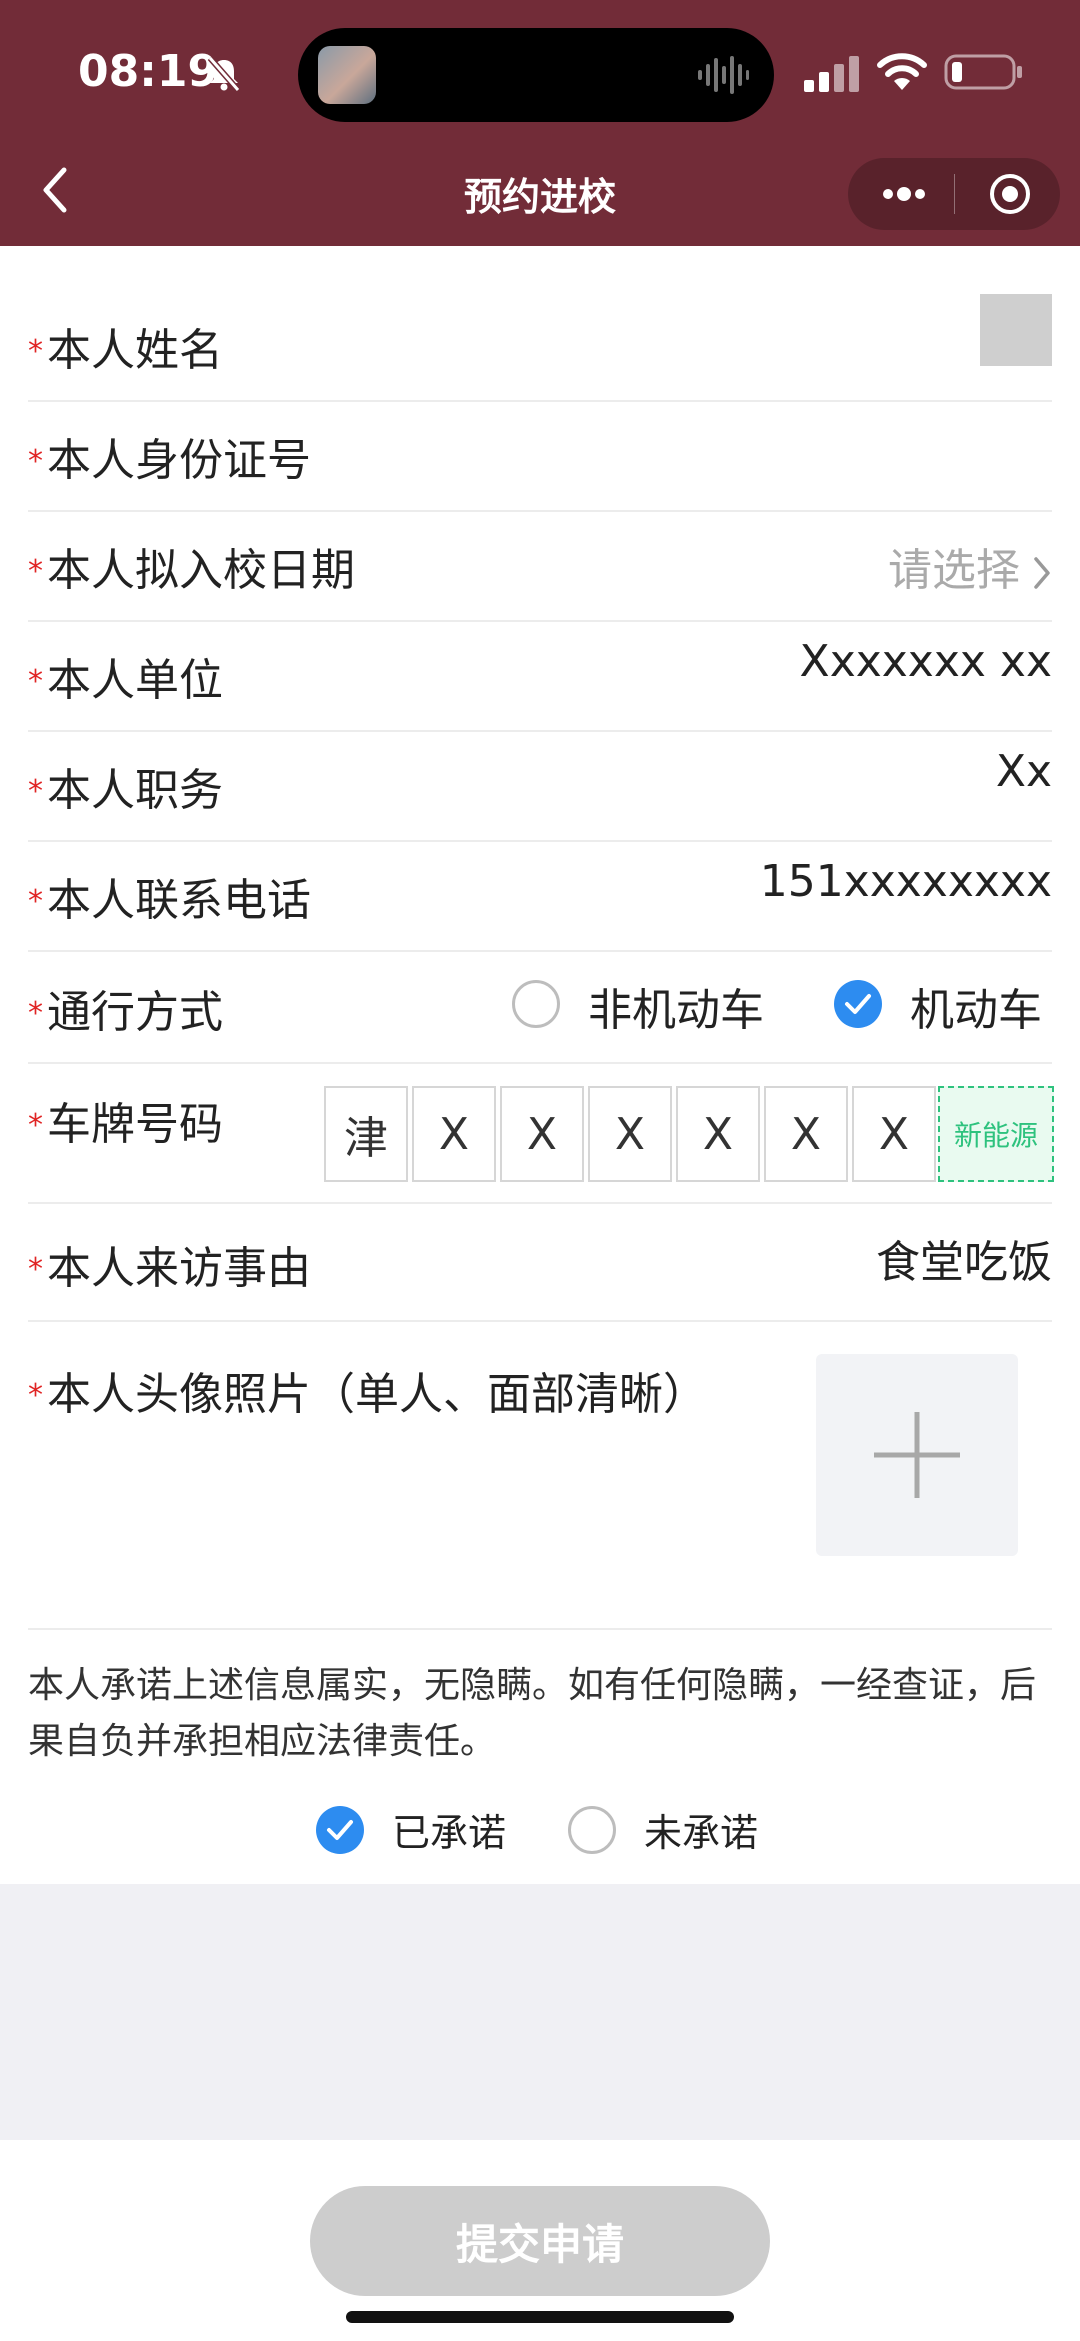 This screenshot has height=2341, width=1080. What do you see at coordinates (723, 75) in the screenshot?
I see `audio-wave-icon` at bounding box center [723, 75].